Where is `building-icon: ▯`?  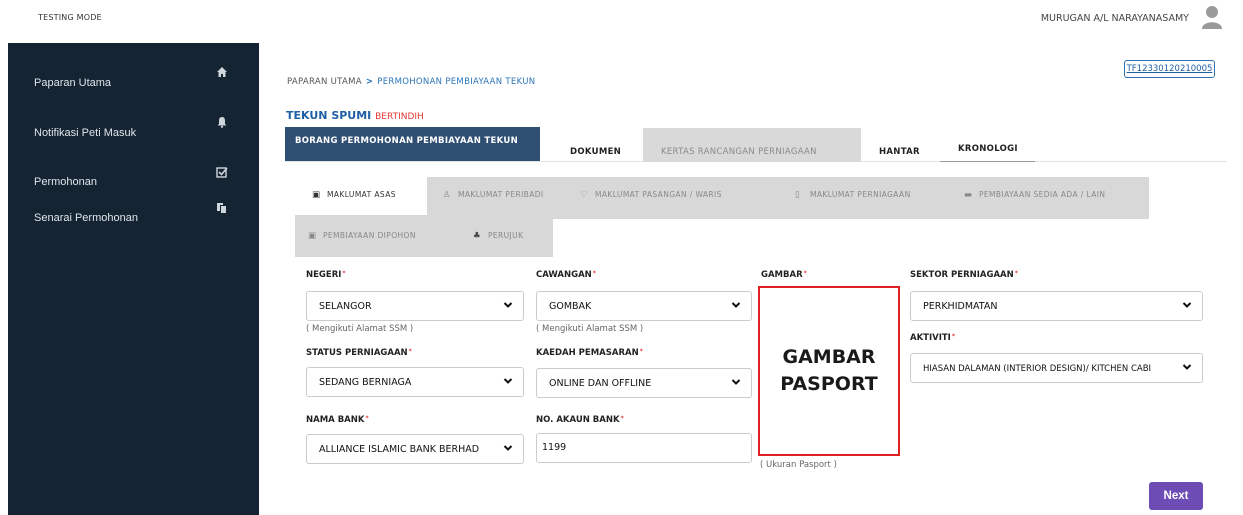
building-icon: ▯ is located at coordinates (798, 195).